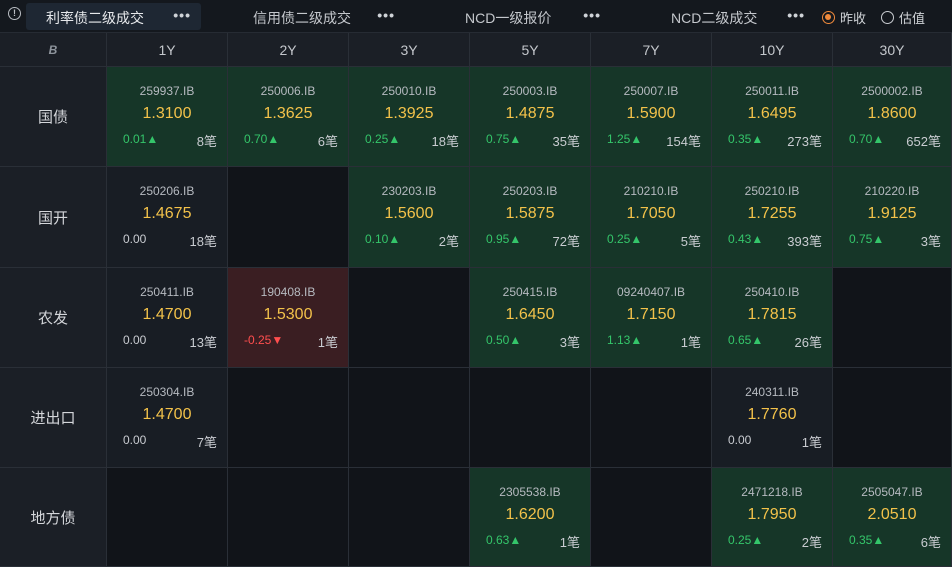 Image resolution: width=952 pixels, height=567 pixels. I want to click on column-header-tenor: 3Y, so click(409, 50).